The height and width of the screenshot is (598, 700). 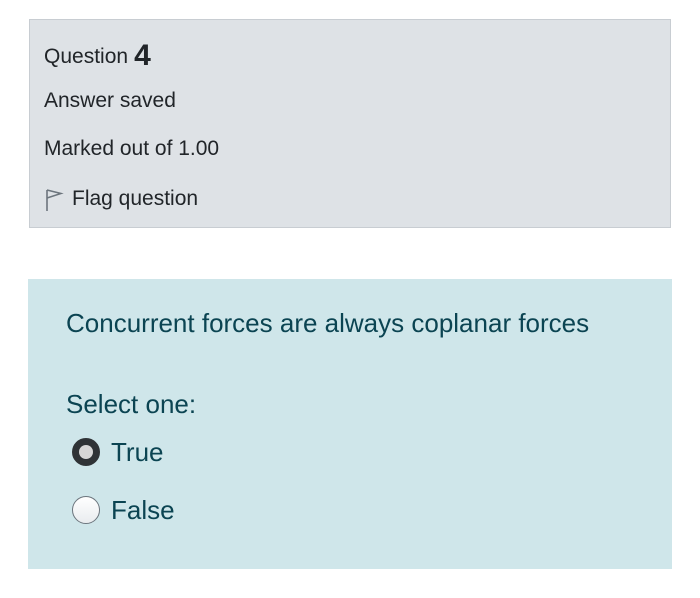 I want to click on answer-label-false: False, so click(x=143, y=510).